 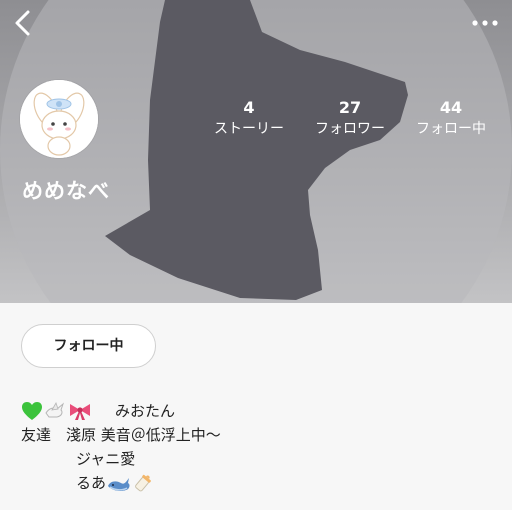 I want to click on stories-label: ストーリー, so click(x=249, y=129).